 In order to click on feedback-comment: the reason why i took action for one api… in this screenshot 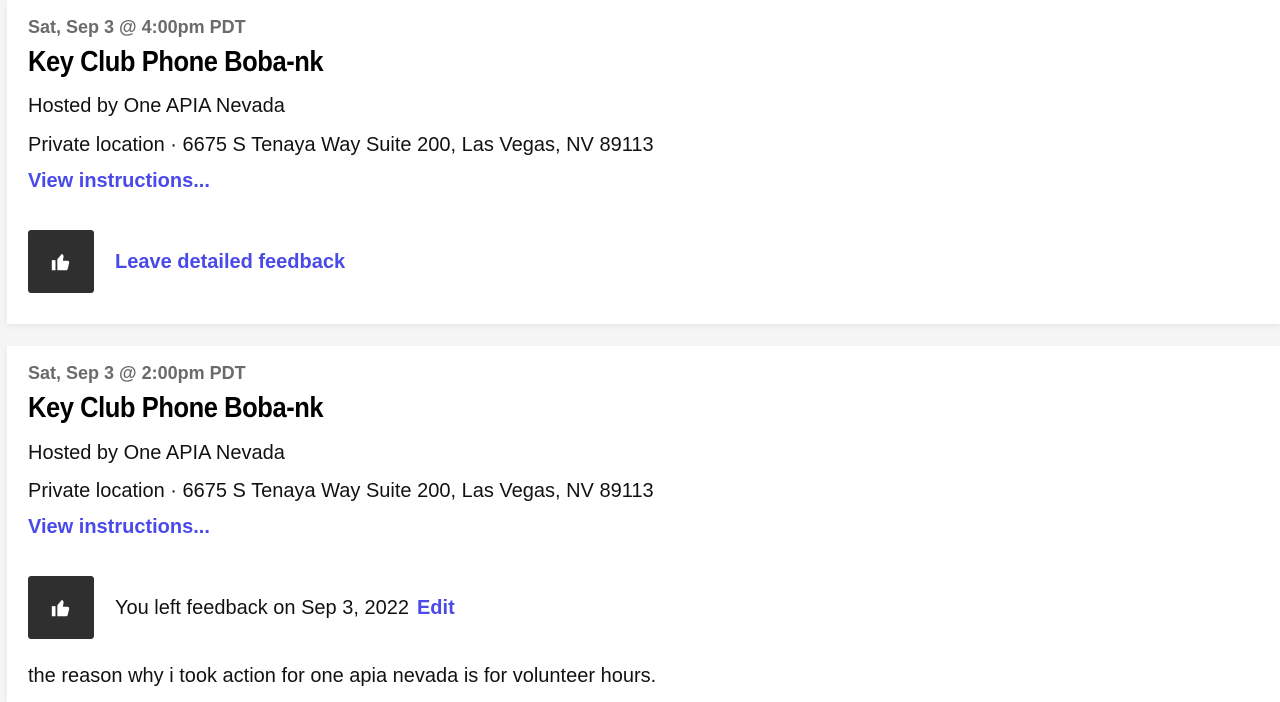, I will do `click(342, 676)`.